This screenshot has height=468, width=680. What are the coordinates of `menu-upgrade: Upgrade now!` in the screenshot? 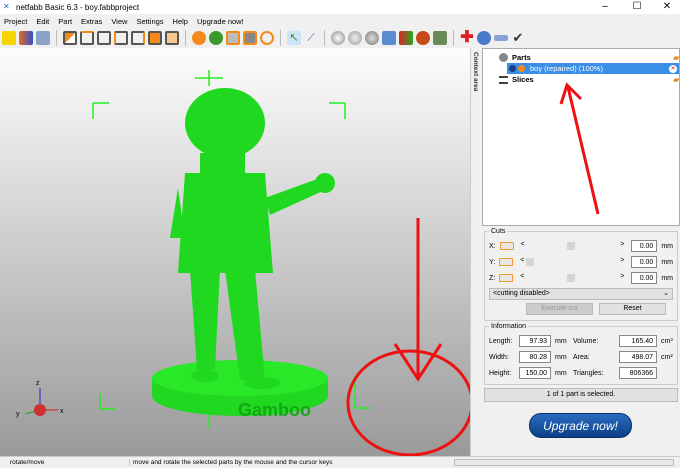 It's located at (220, 21).